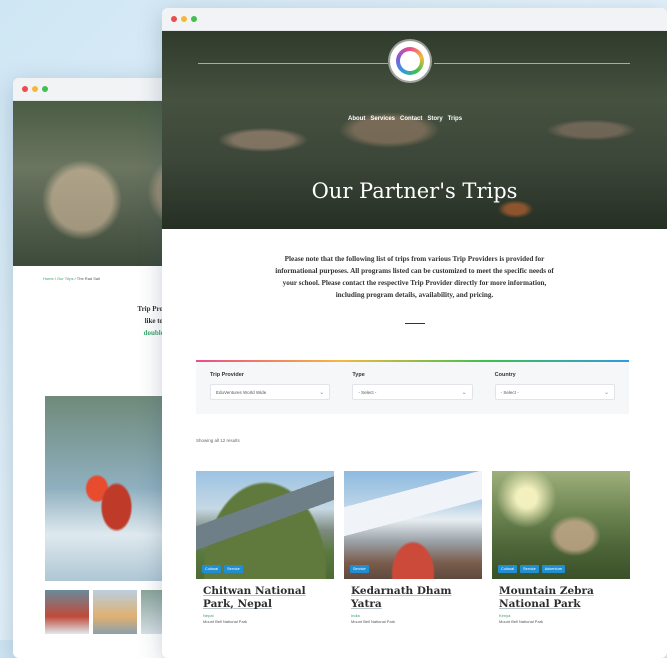  Describe the element at coordinates (65, 278) in the screenshot. I see `breadcrumb-trips: Our Trips` at that location.